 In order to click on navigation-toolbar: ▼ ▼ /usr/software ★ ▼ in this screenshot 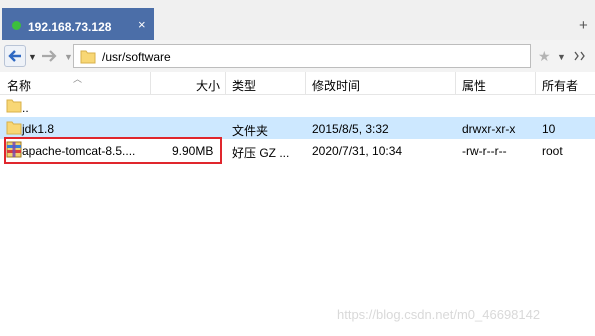, I will do `click(297, 56)`.